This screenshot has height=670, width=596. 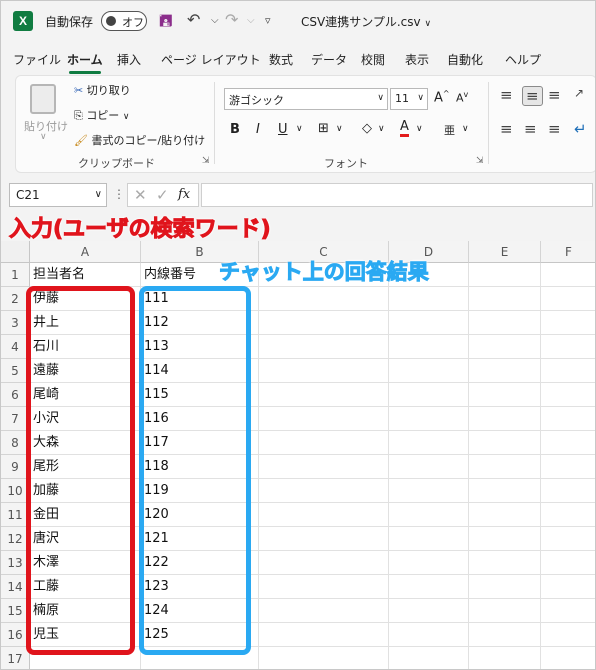 I want to click on paste-dropdown-icon: ∨, so click(x=43, y=137).